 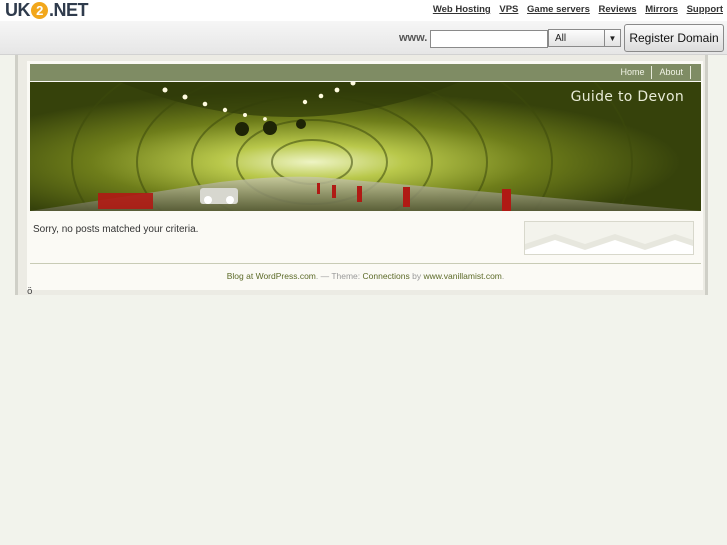 What do you see at coordinates (271, 276) in the screenshot?
I see `wordpress-link: Blog at WordPress.com` at bounding box center [271, 276].